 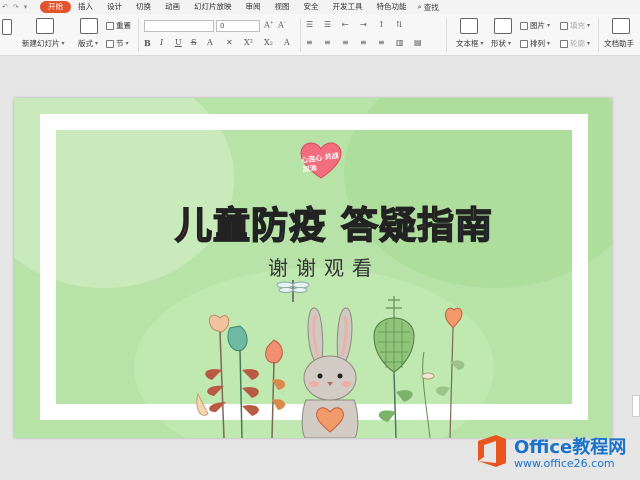 I want to click on title-char: 童, so click(x=232, y=225).